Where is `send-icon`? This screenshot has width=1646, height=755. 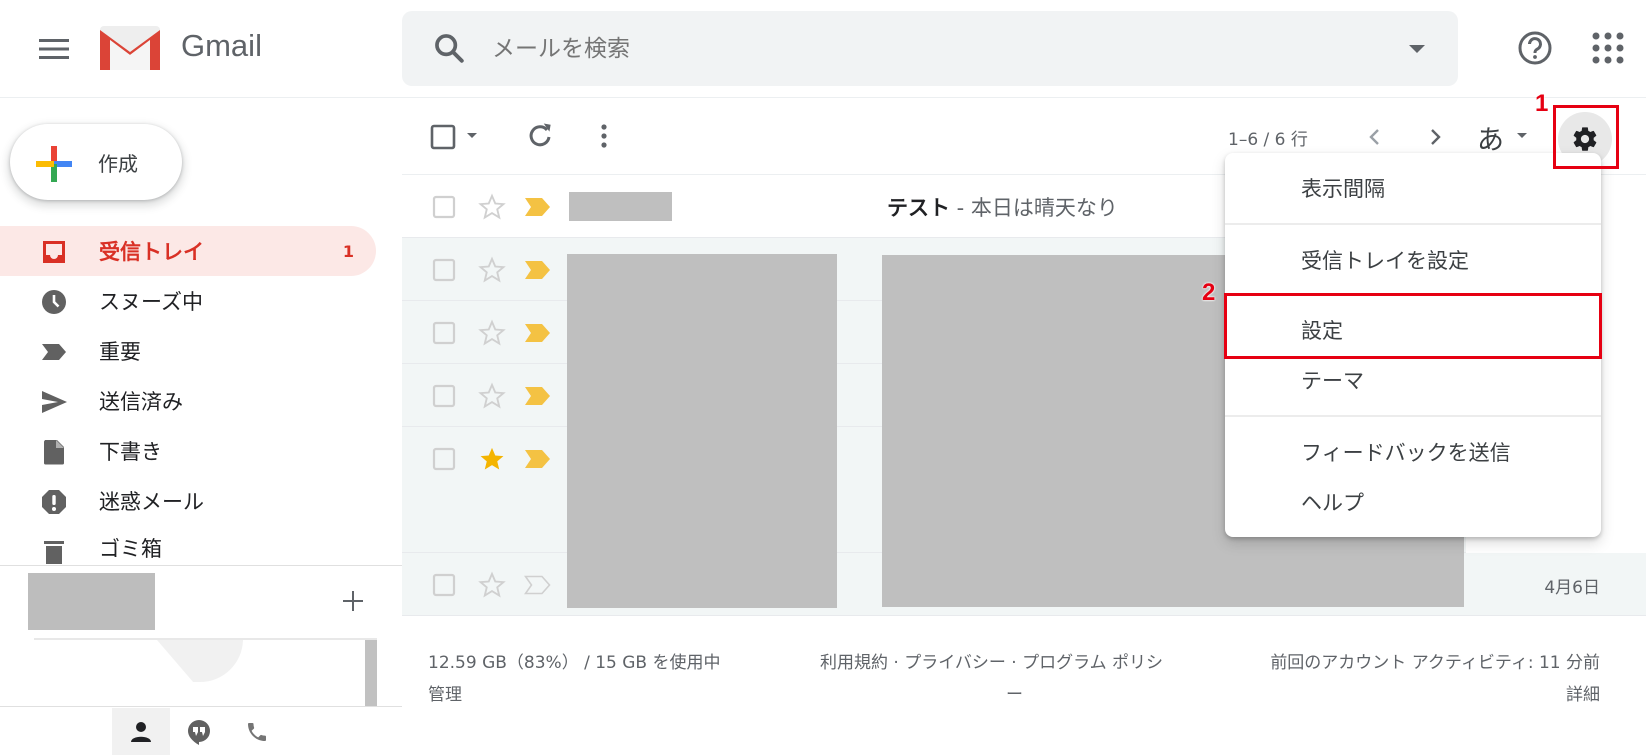
send-icon is located at coordinates (54, 402).